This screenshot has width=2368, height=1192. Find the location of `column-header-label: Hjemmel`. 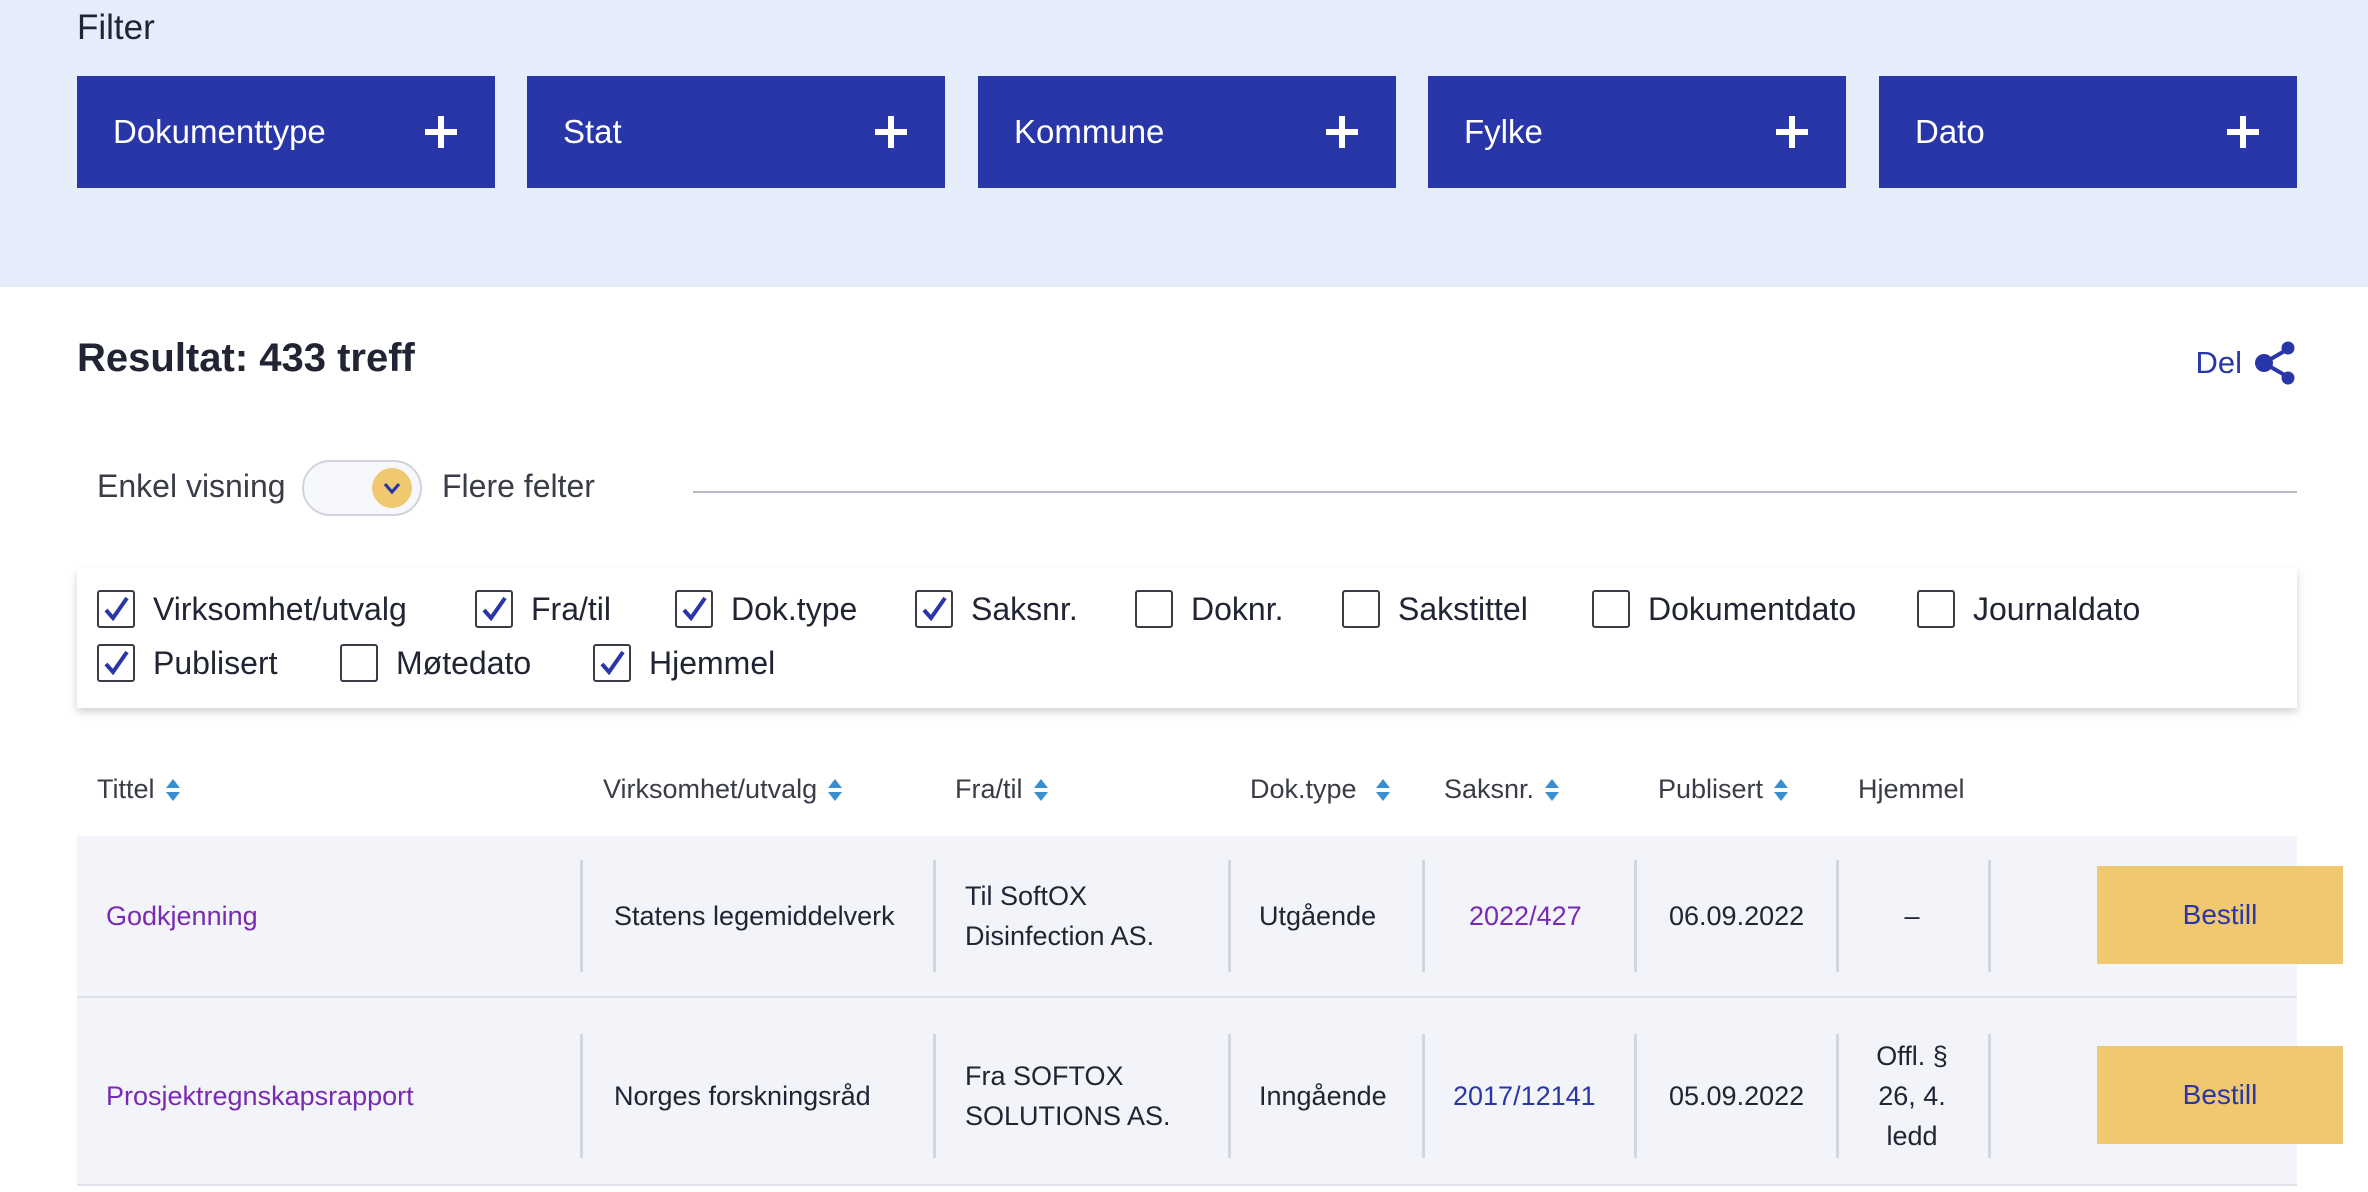

column-header-label: Hjemmel is located at coordinates (1911, 789).